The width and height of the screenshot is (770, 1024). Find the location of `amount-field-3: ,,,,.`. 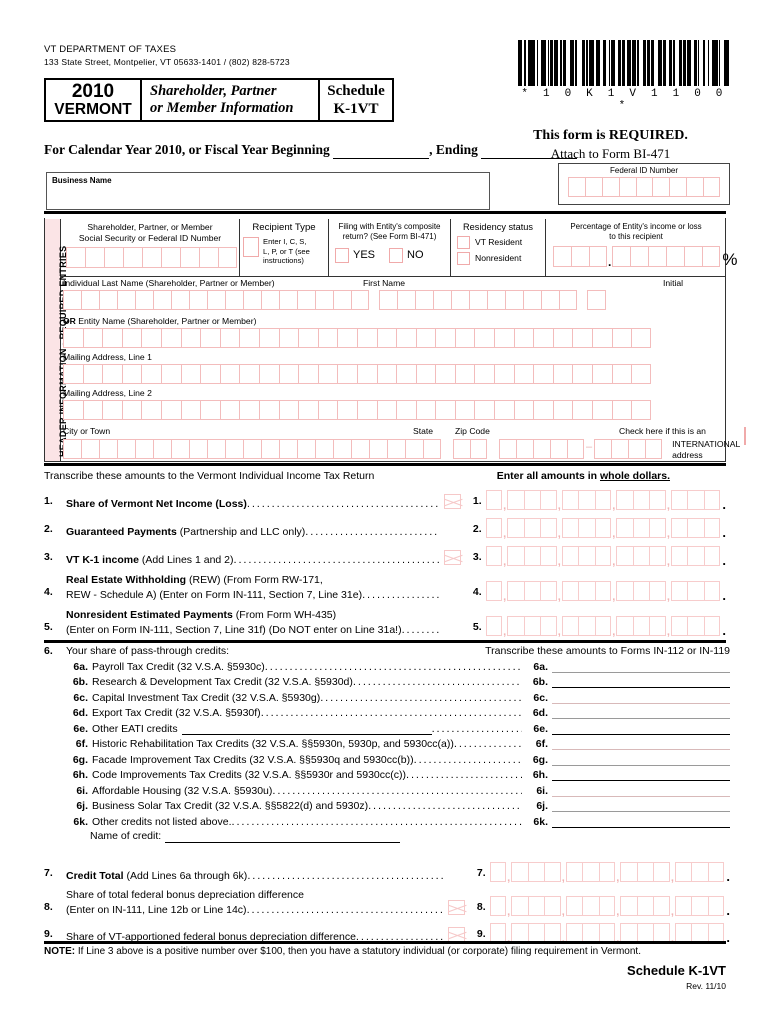

amount-field-3: ,,,,. is located at coordinates (605, 557).